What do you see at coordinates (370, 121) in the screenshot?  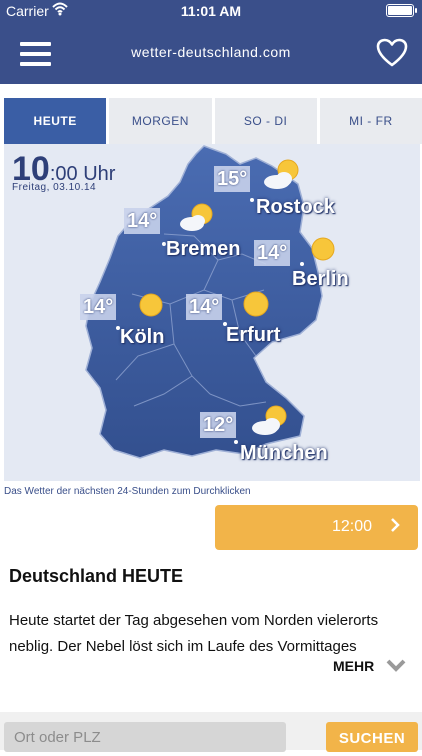 I see `tab-mi-fr: MI - FR` at bounding box center [370, 121].